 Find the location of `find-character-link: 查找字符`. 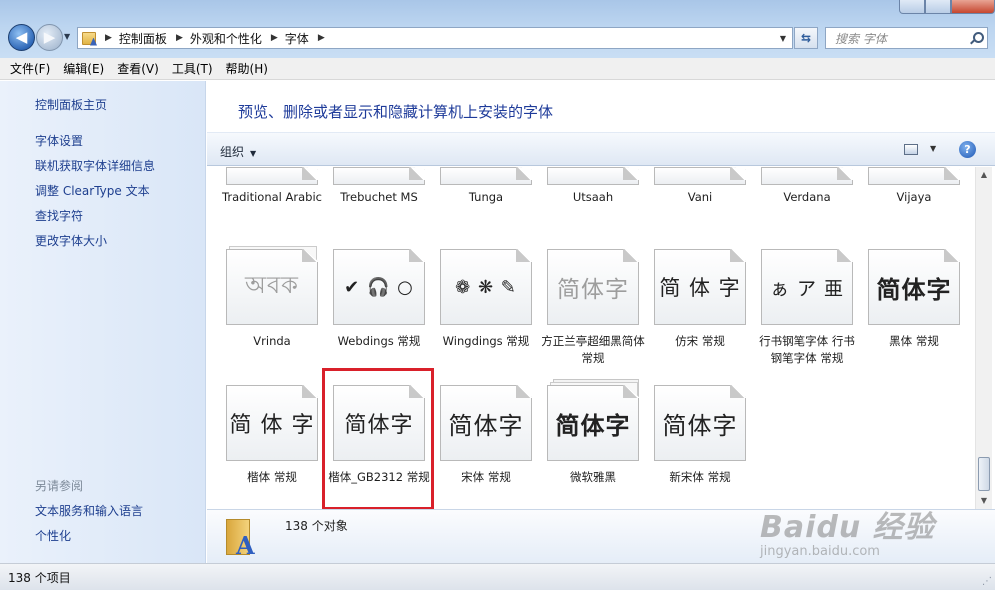

find-character-link: 查找字符 is located at coordinates (59, 215).